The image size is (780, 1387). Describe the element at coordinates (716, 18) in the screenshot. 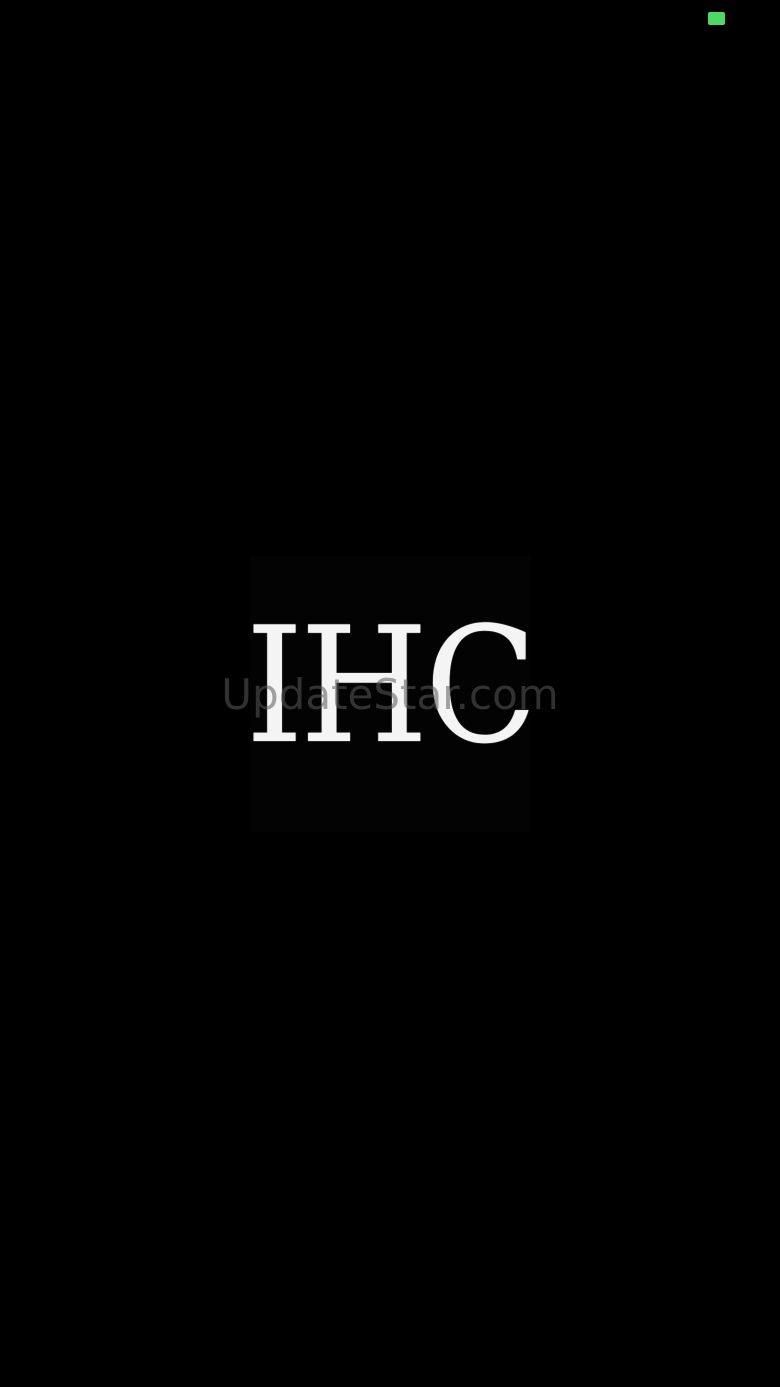

I see `battery-icon` at that location.